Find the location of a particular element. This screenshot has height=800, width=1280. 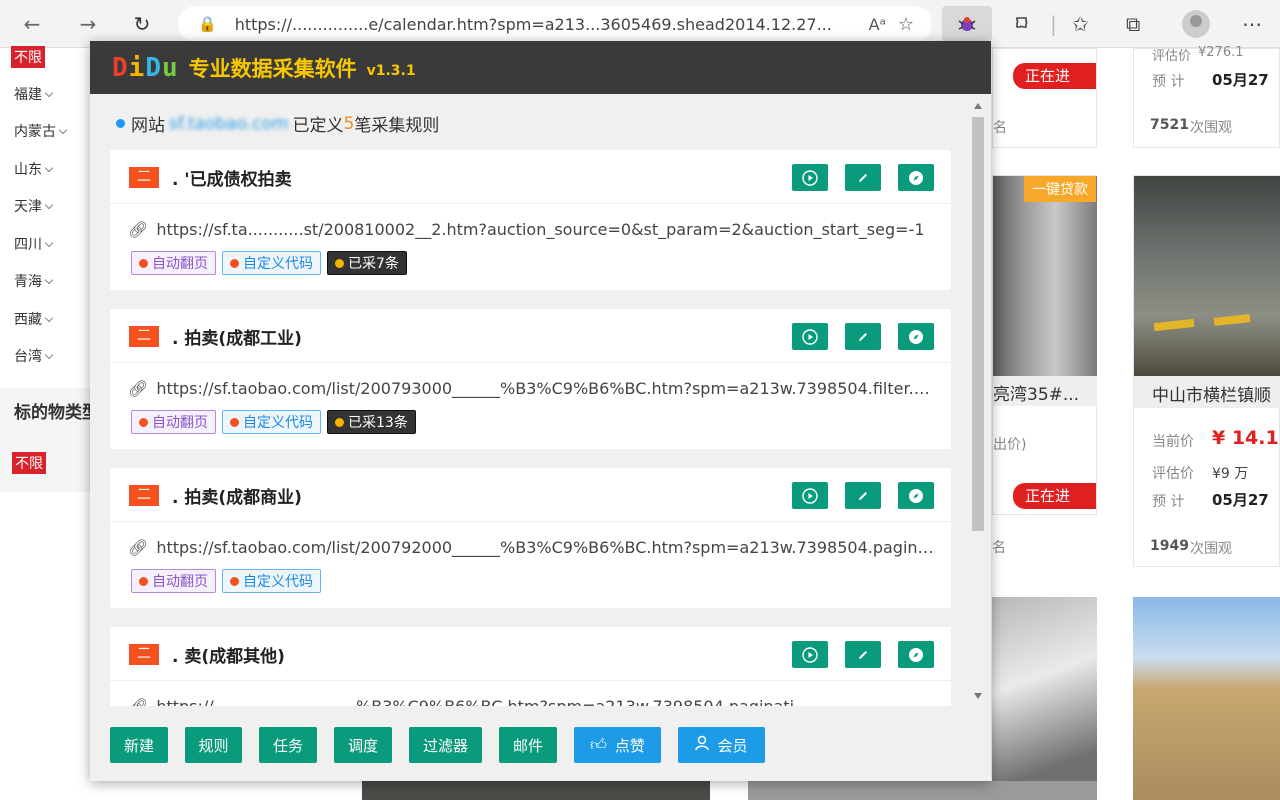

auto-page-tag: 自动翻页 is located at coordinates (173, 581).